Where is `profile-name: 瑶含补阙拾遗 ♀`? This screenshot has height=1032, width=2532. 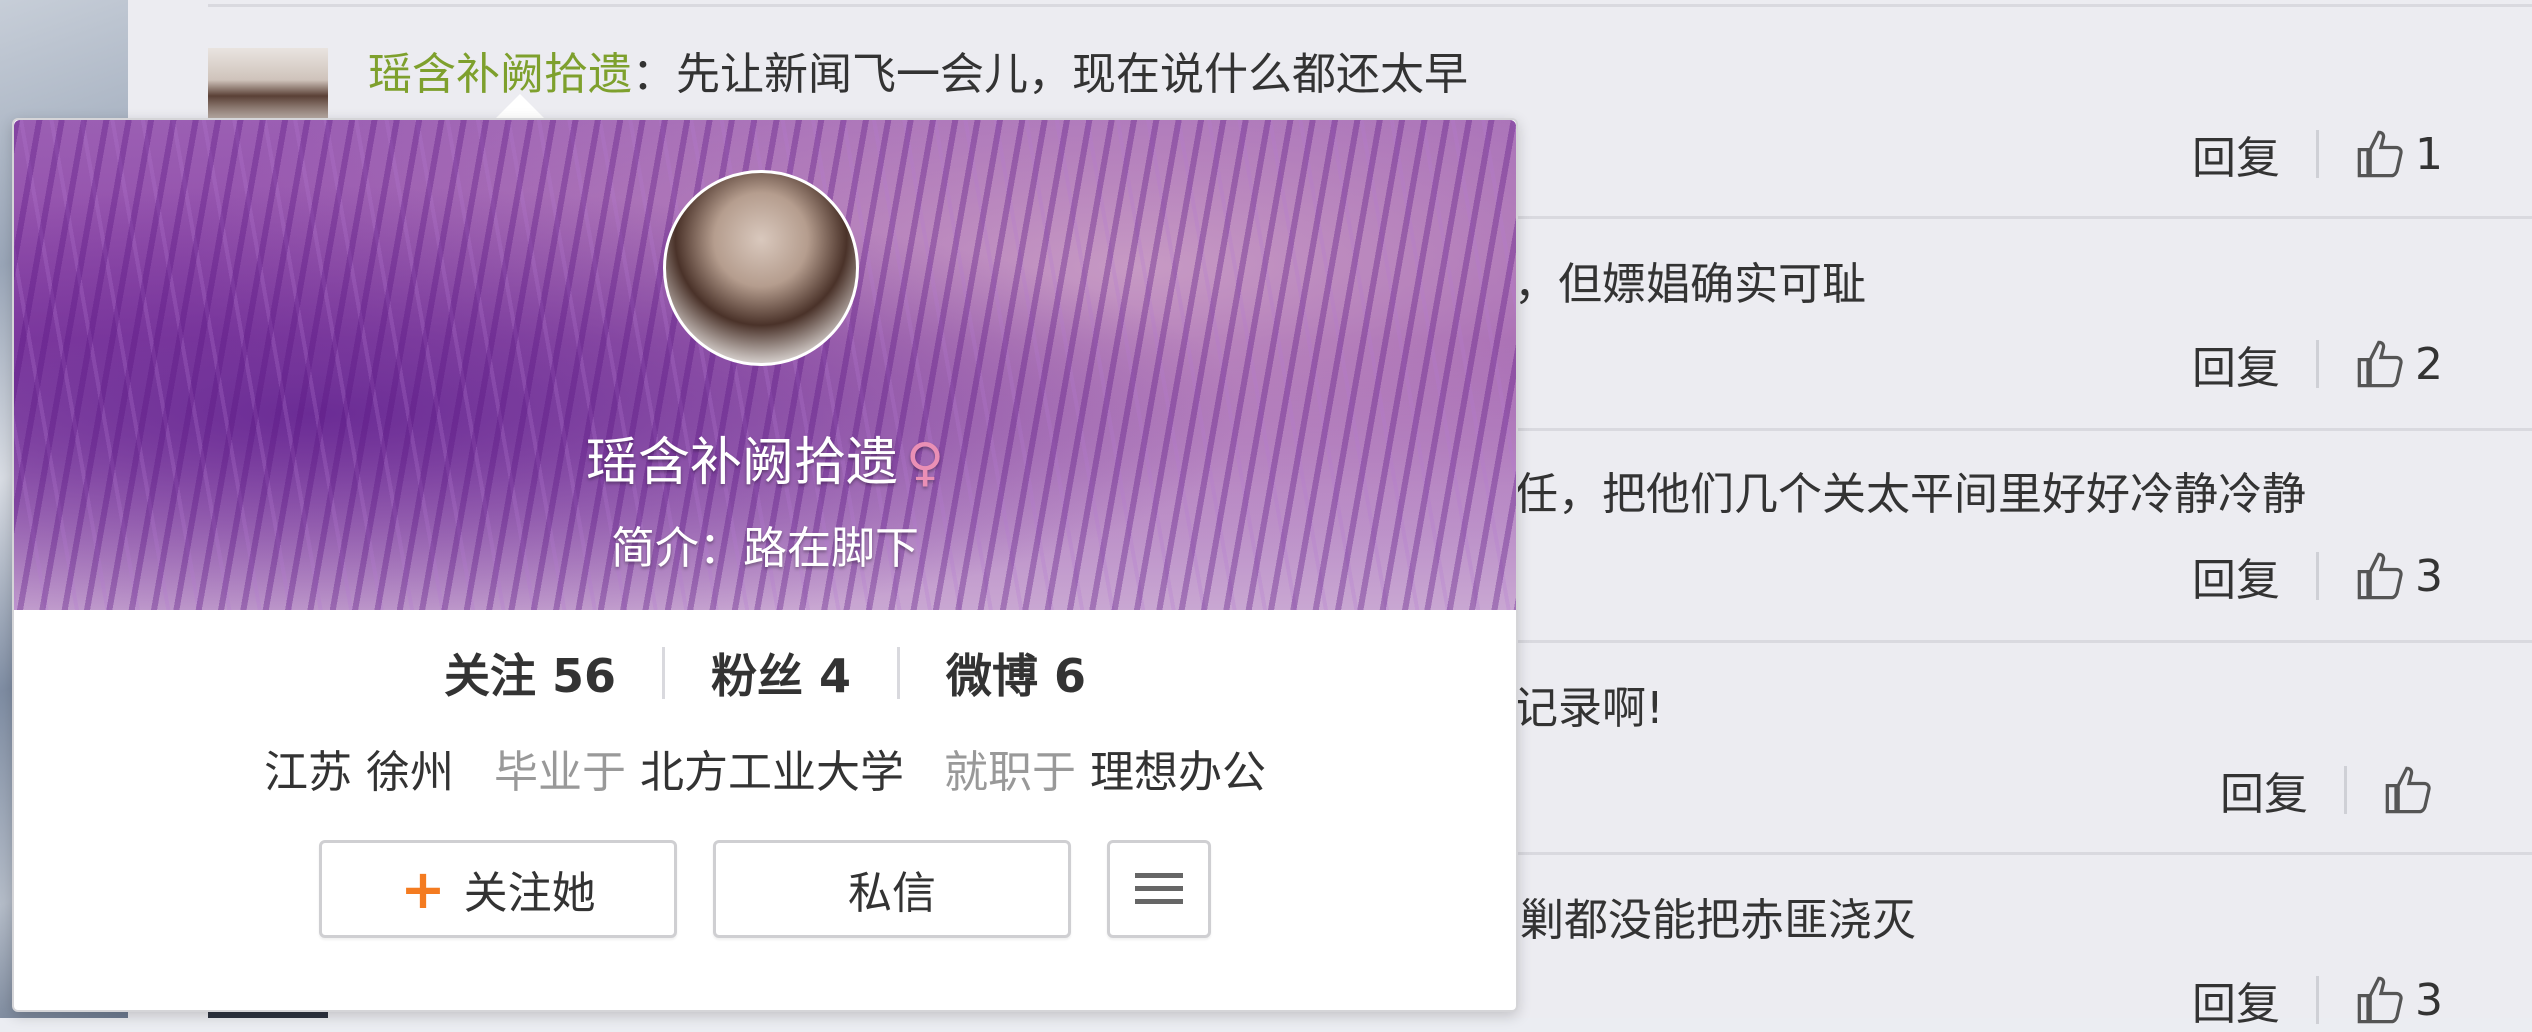 profile-name: 瑶含补阙拾遗 ♀ is located at coordinates (765, 457).